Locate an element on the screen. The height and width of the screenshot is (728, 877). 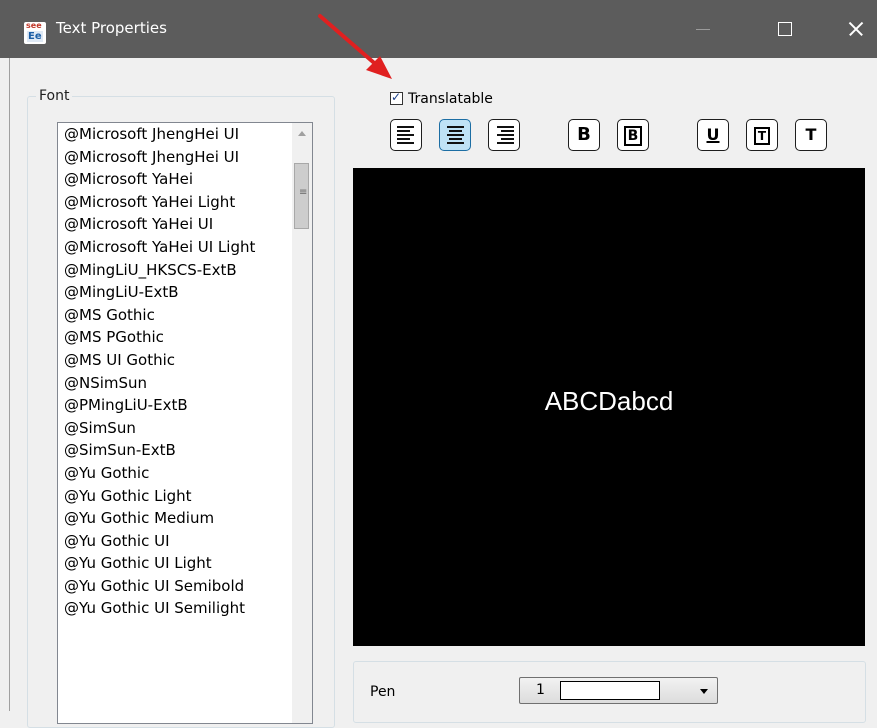
dropdown-arrow-icon is located at coordinates (704, 691).